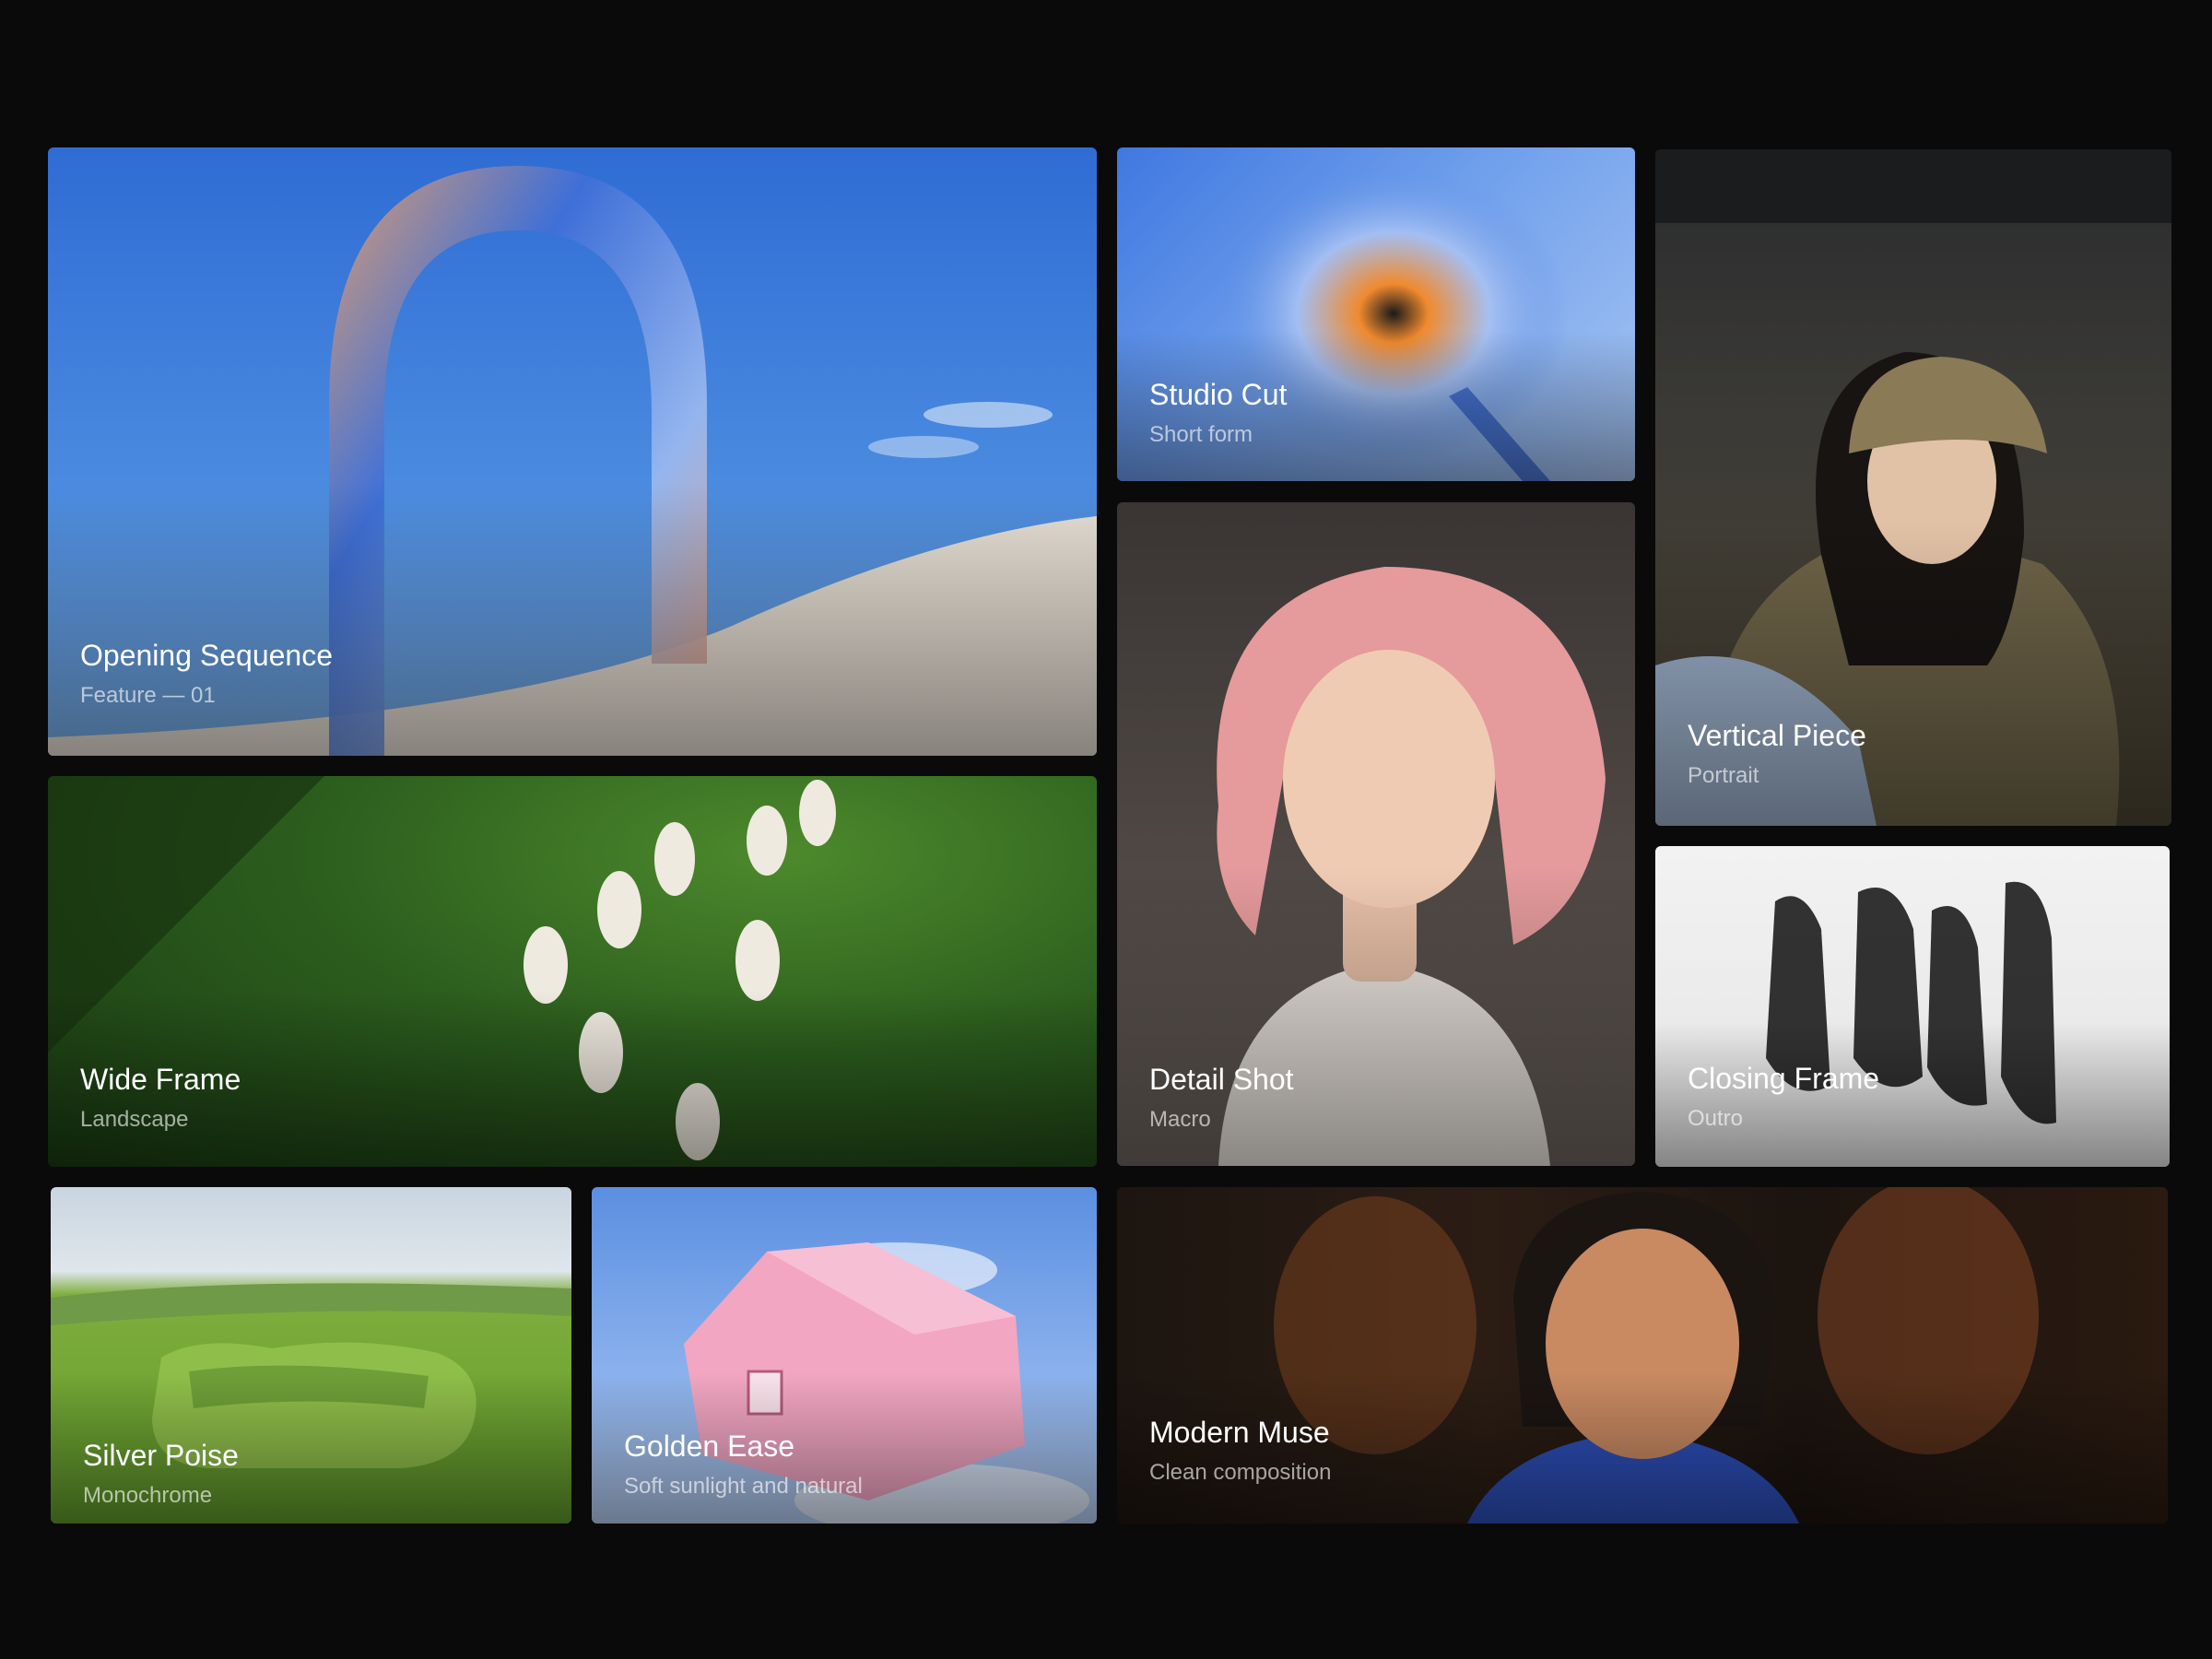 The image size is (2212, 1659). What do you see at coordinates (743, 1486) in the screenshot?
I see `tile-subtitle: Soft sunlight and natural` at bounding box center [743, 1486].